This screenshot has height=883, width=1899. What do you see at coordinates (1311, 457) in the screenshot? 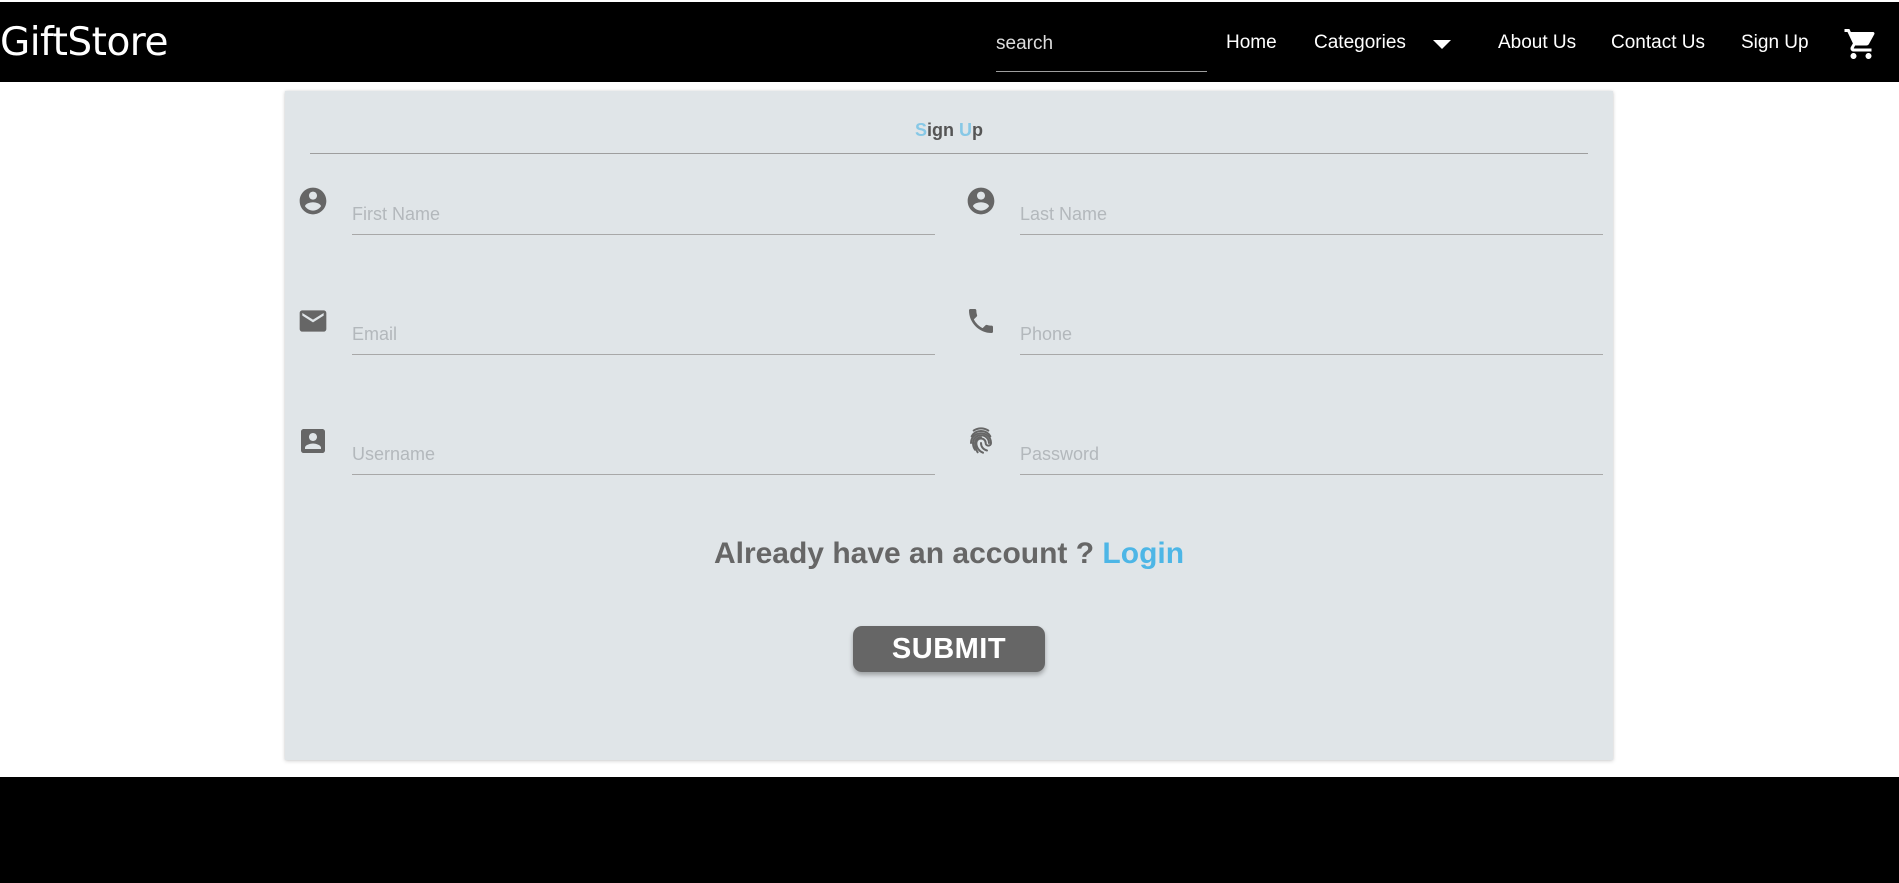
I see `password-input` at bounding box center [1311, 457].